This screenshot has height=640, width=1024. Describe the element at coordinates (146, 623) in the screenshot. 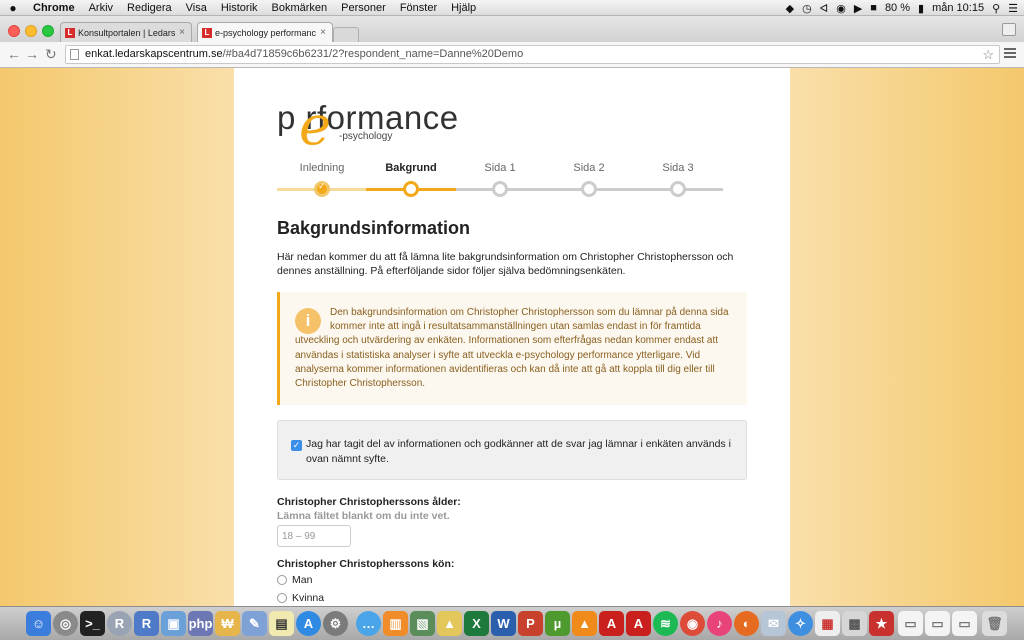

I see `rstudio-icon: R` at that location.